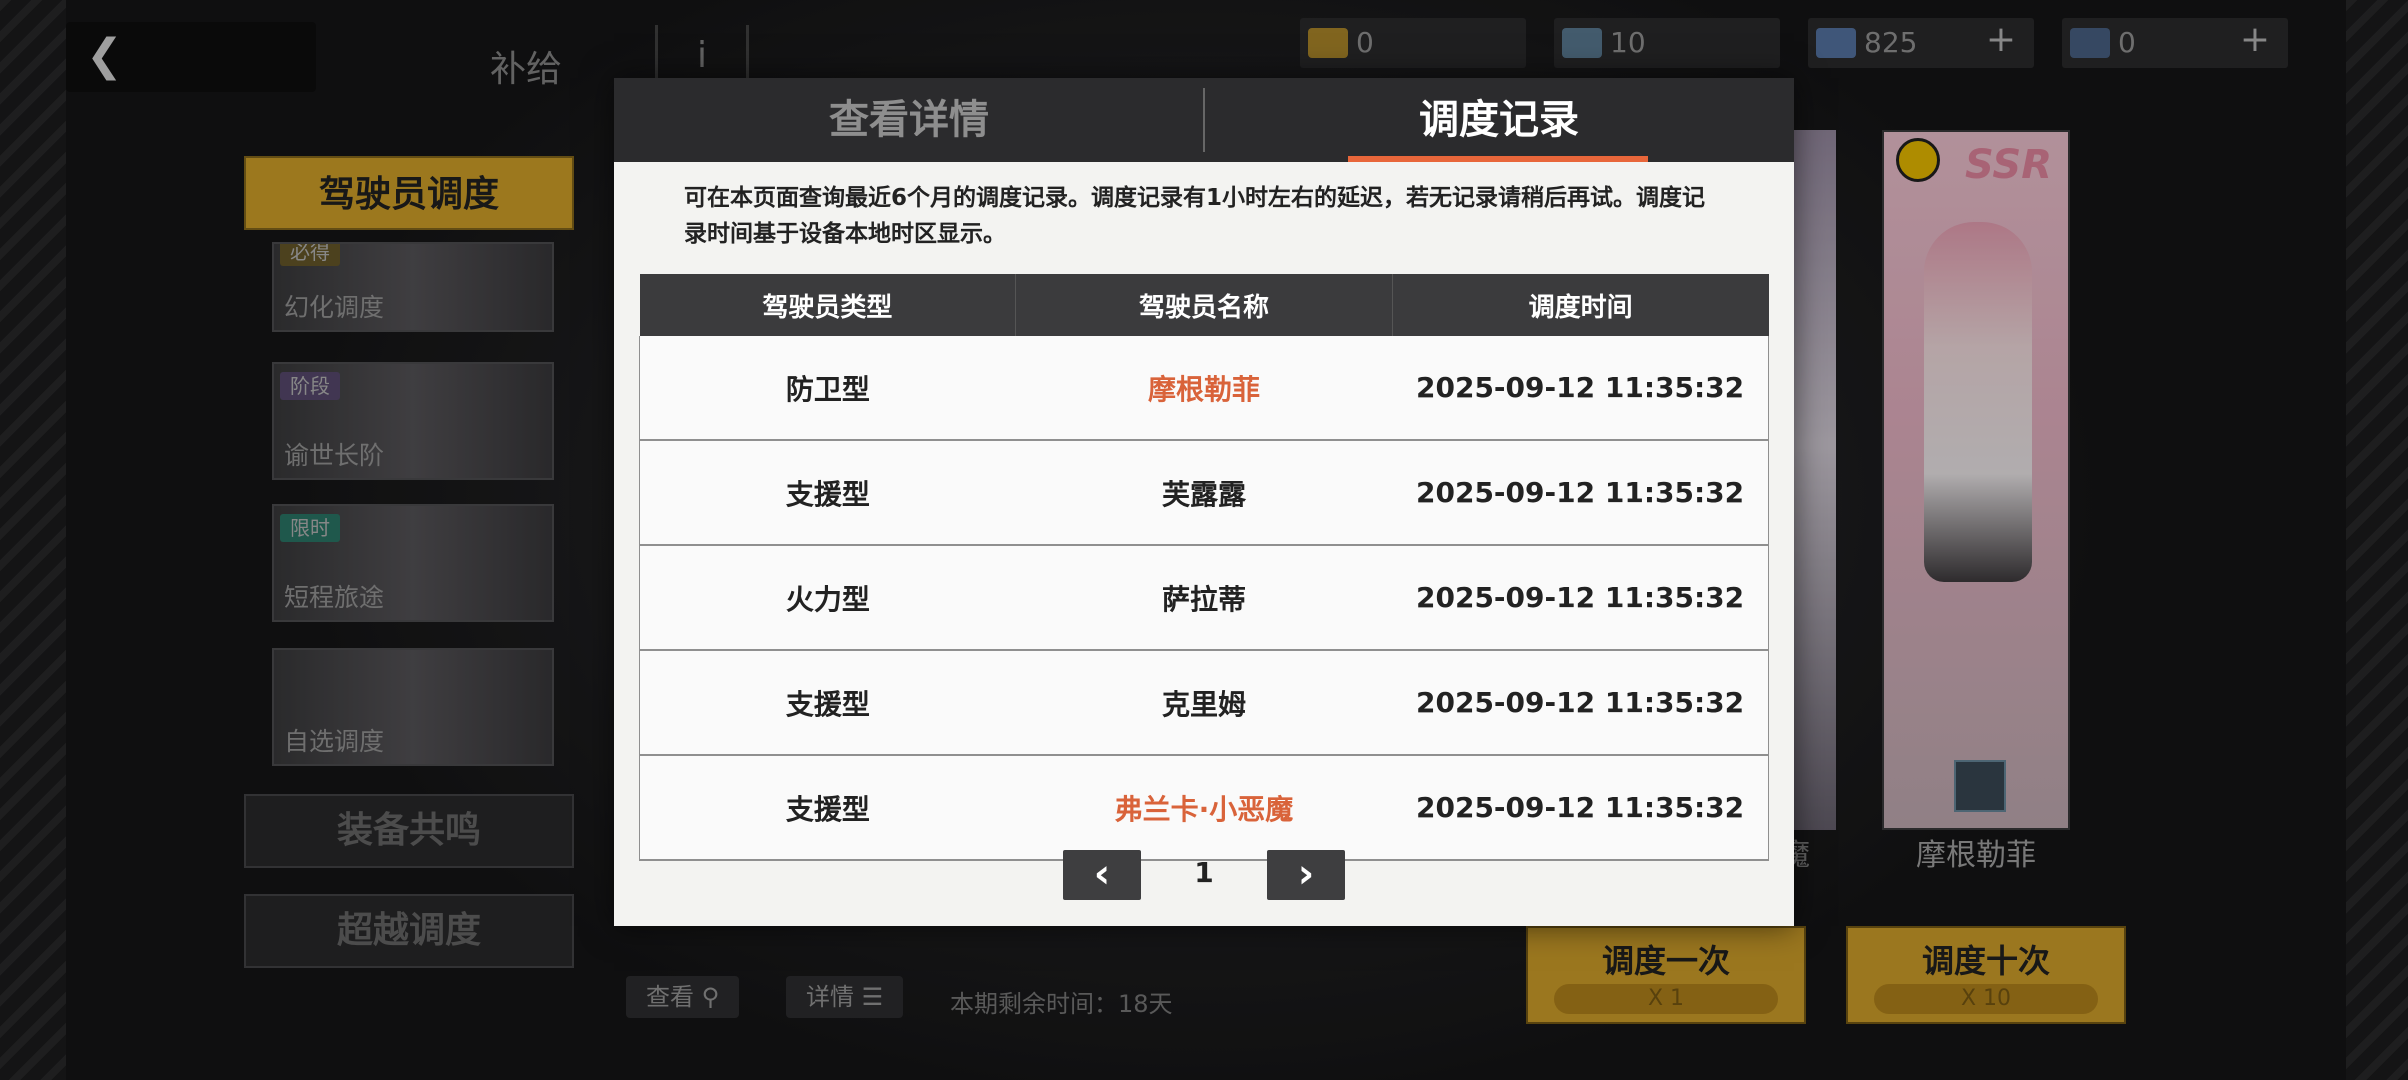 Image resolution: width=2408 pixels, height=1080 pixels. I want to click on dialog-tabs: 查看详情 调度记录, so click(1204, 120).